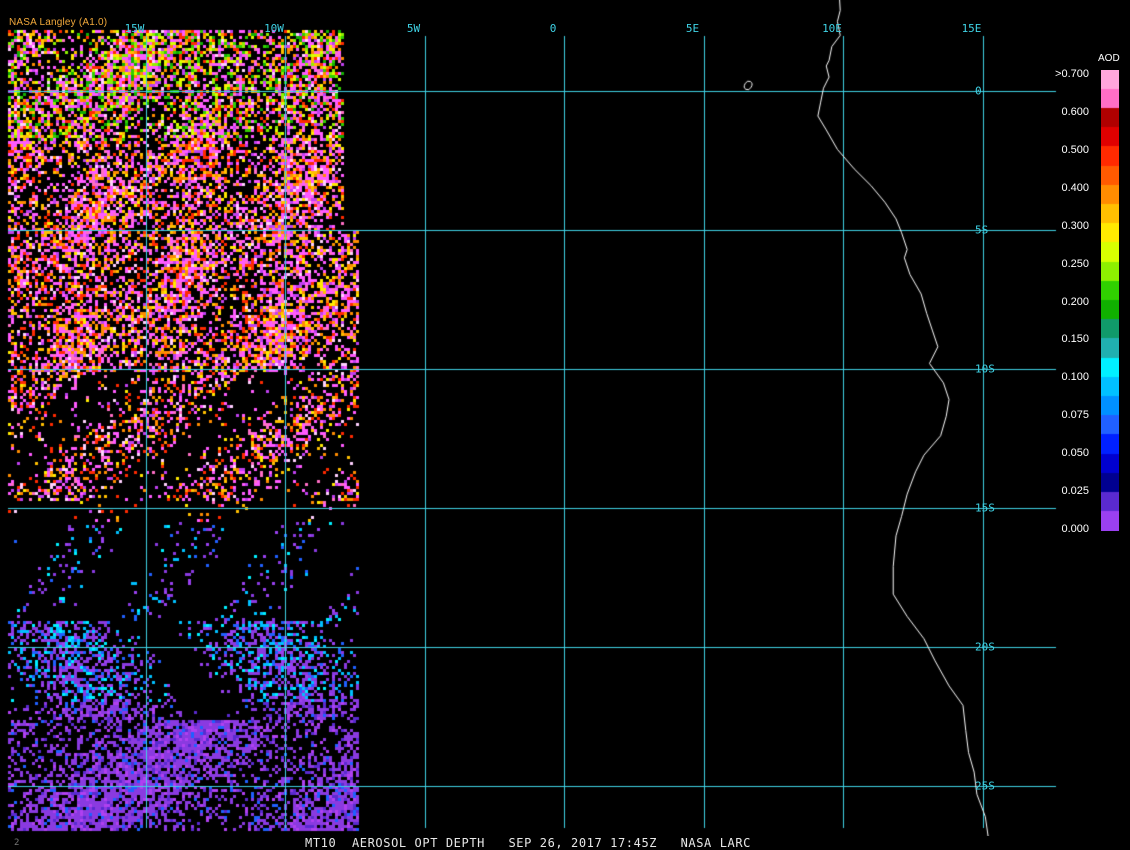  What do you see at coordinates (413, 28) in the screenshot?
I see `longitude-label: 5W` at bounding box center [413, 28].